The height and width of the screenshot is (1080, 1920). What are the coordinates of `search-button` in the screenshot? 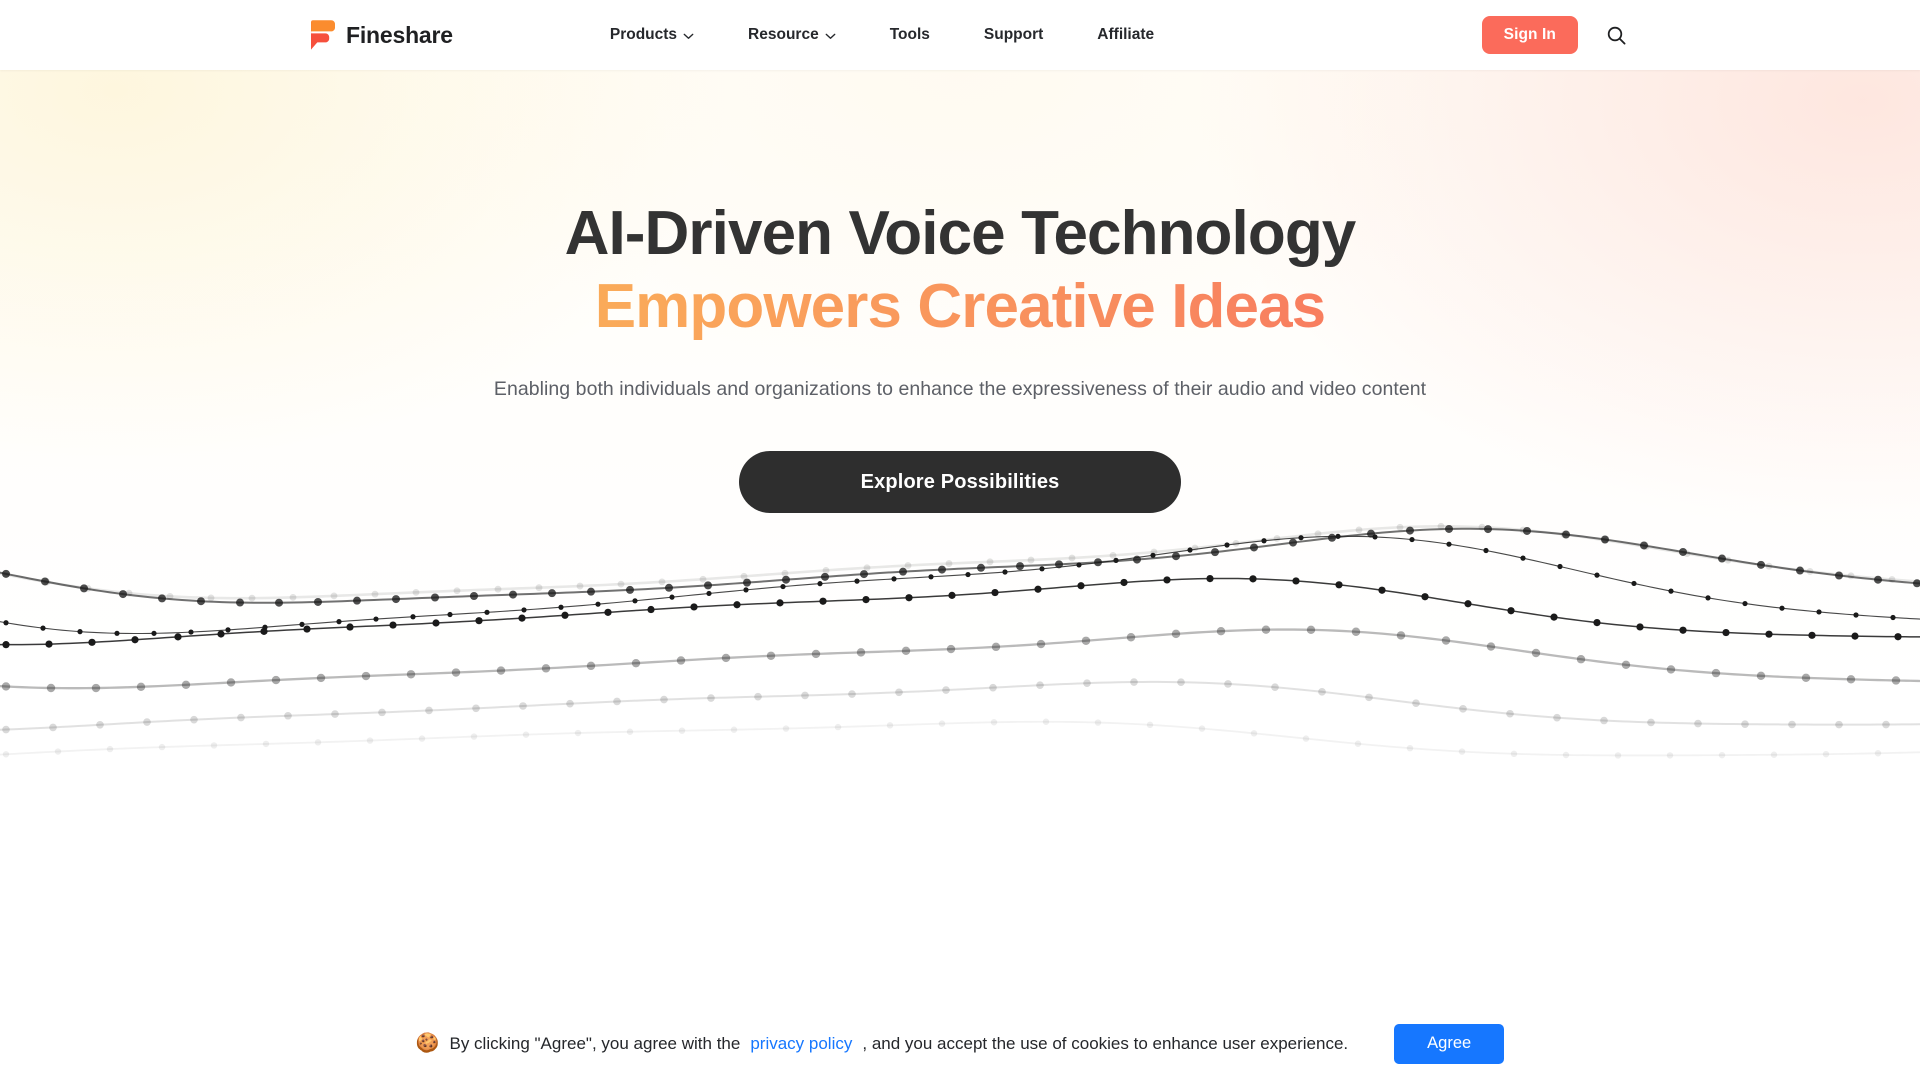 It's located at (1616, 35).